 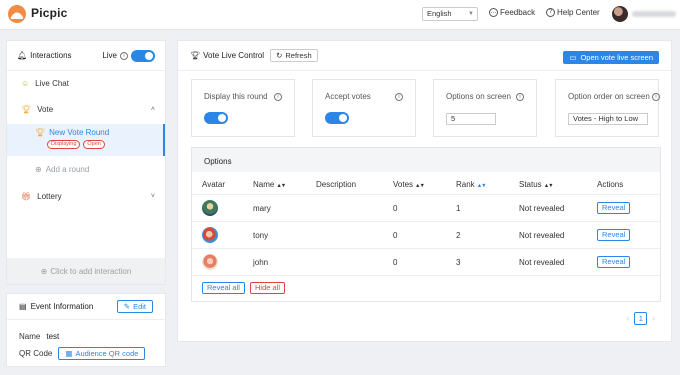 I want to click on open-screen-label: Open vote live screen, so click(x=616, y=57).